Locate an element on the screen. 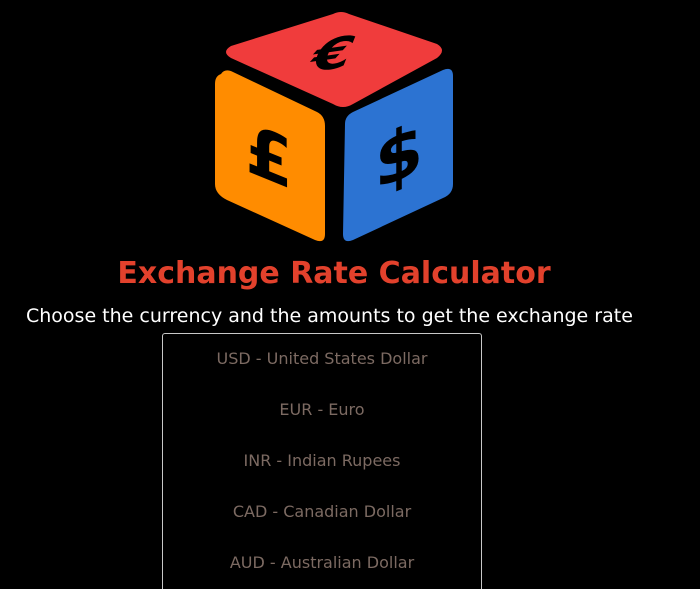 This screenshot has width=700, height=589. currency-option-aud: AUD - Australian Dollar is located at coordinates (322, 563).